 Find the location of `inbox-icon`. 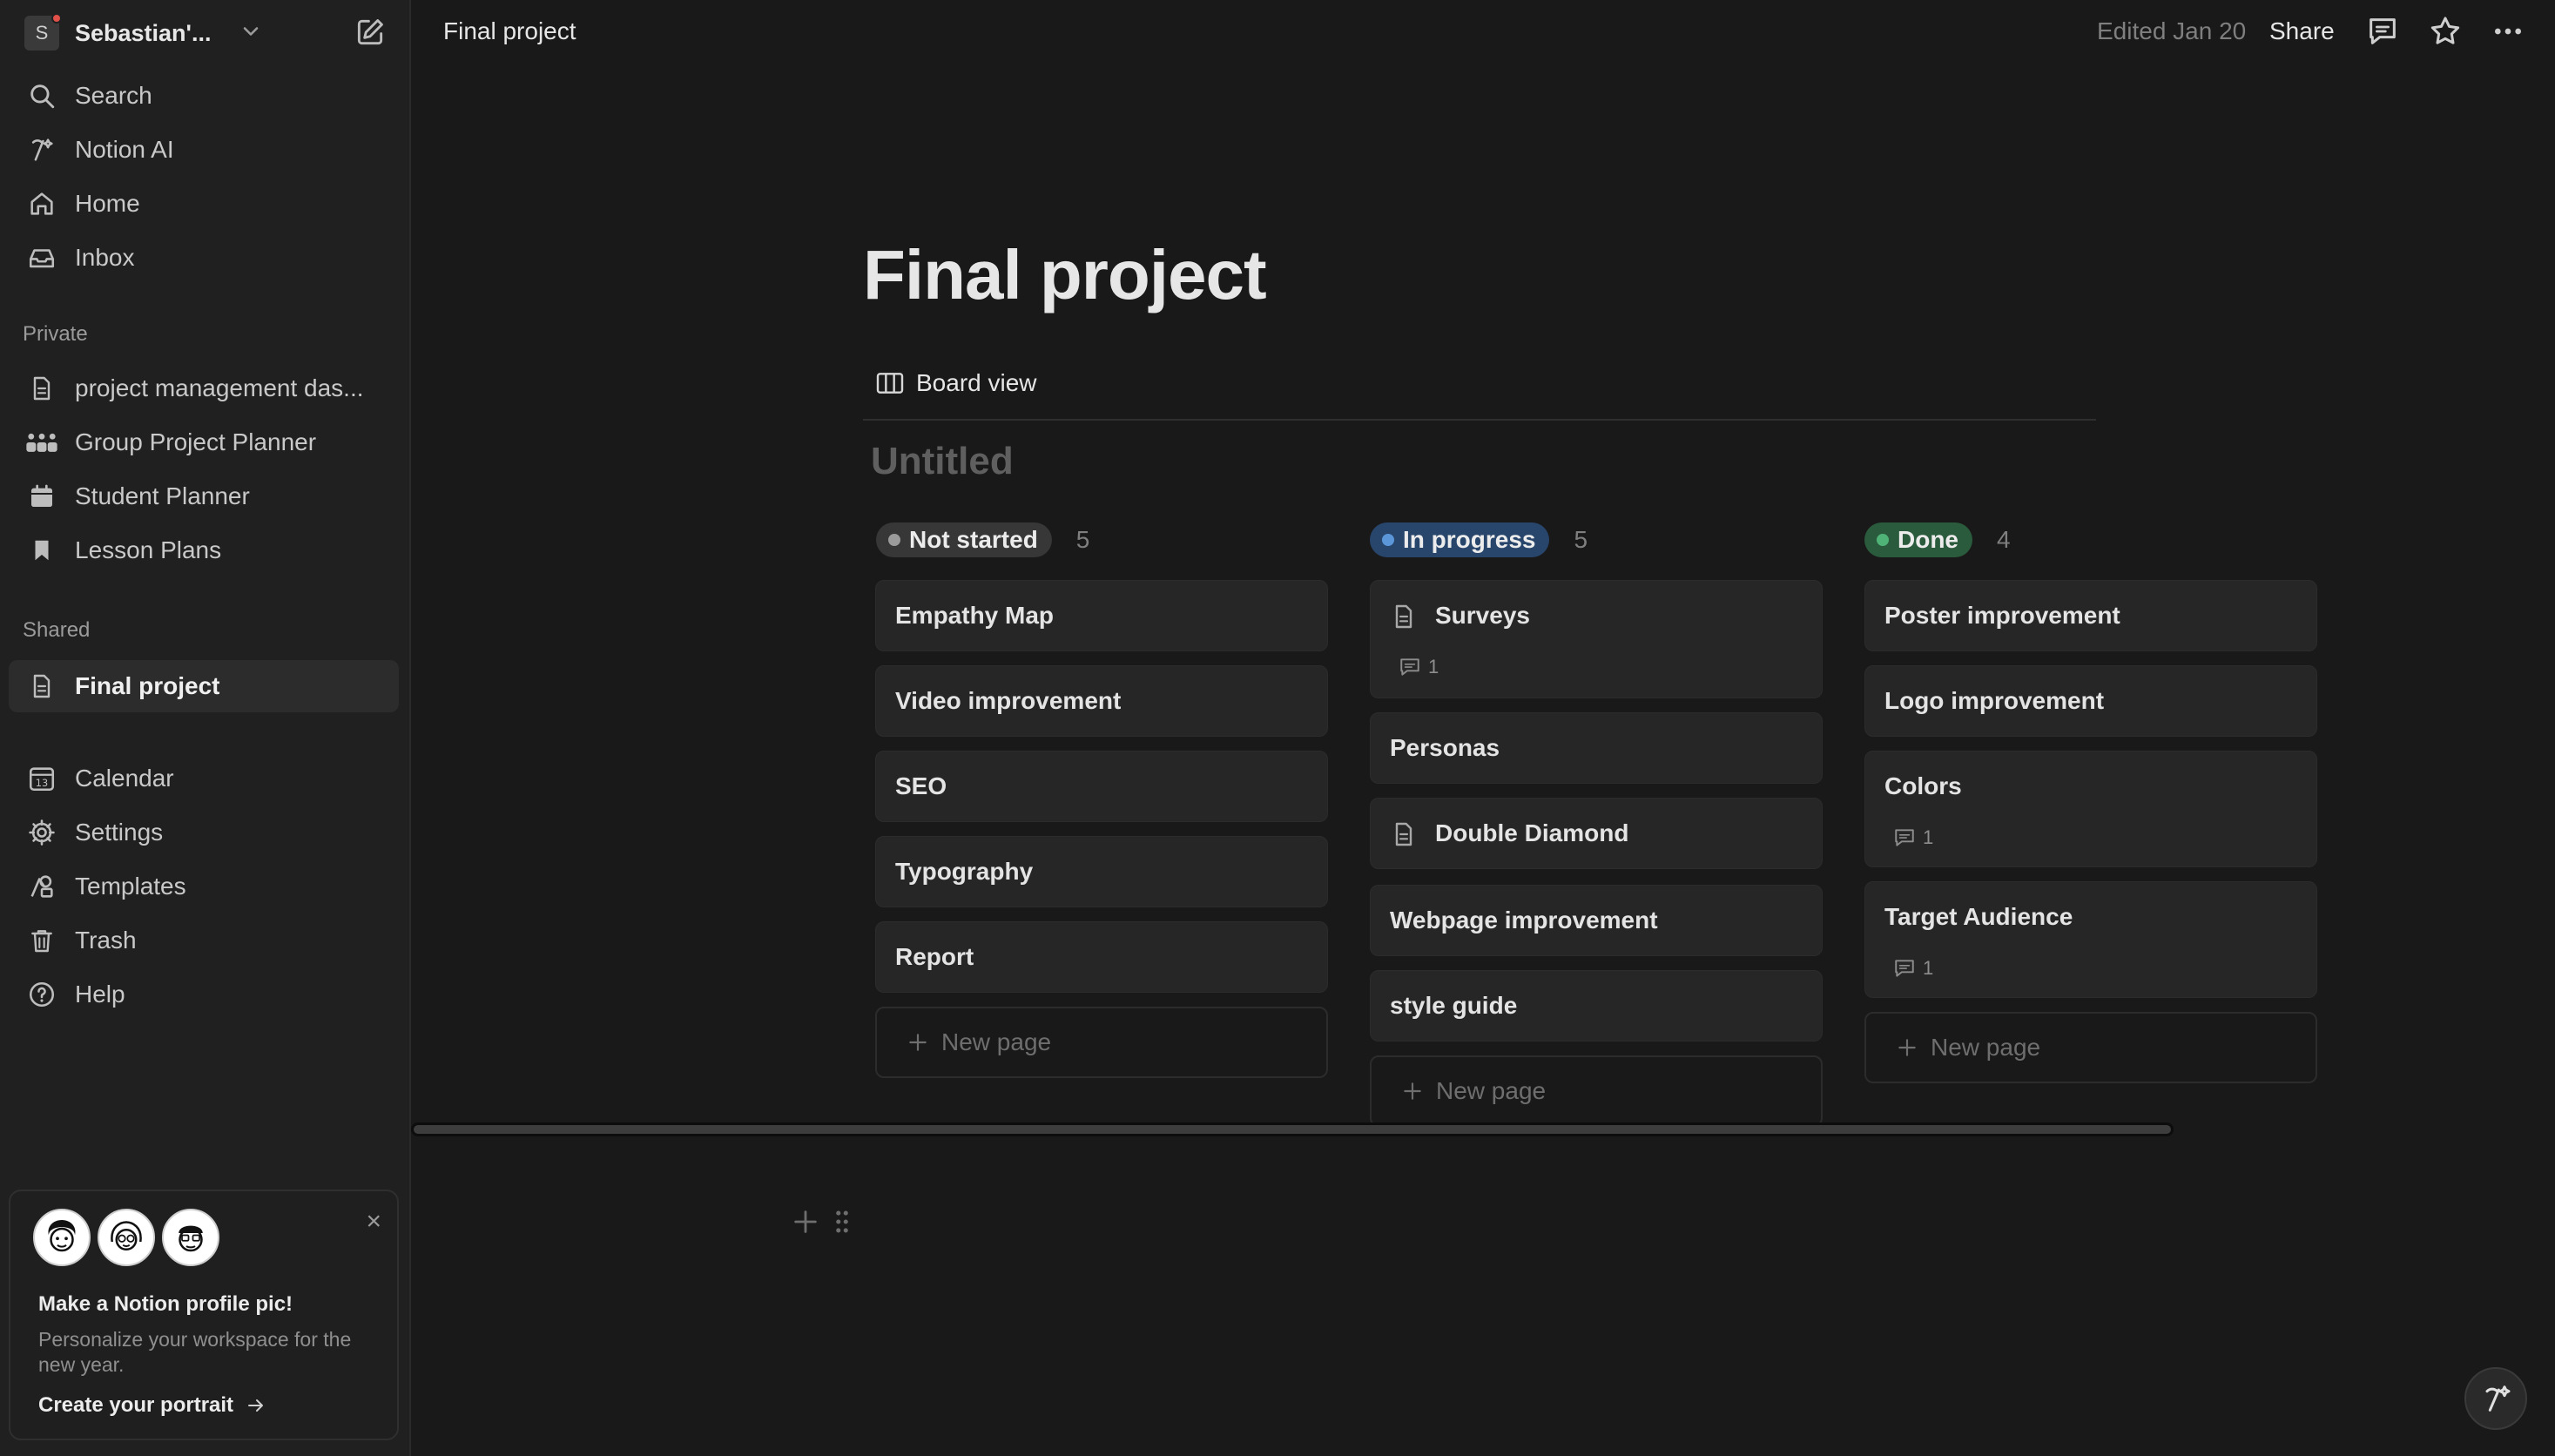

inbox-icon is located at coordinates (41, 257).